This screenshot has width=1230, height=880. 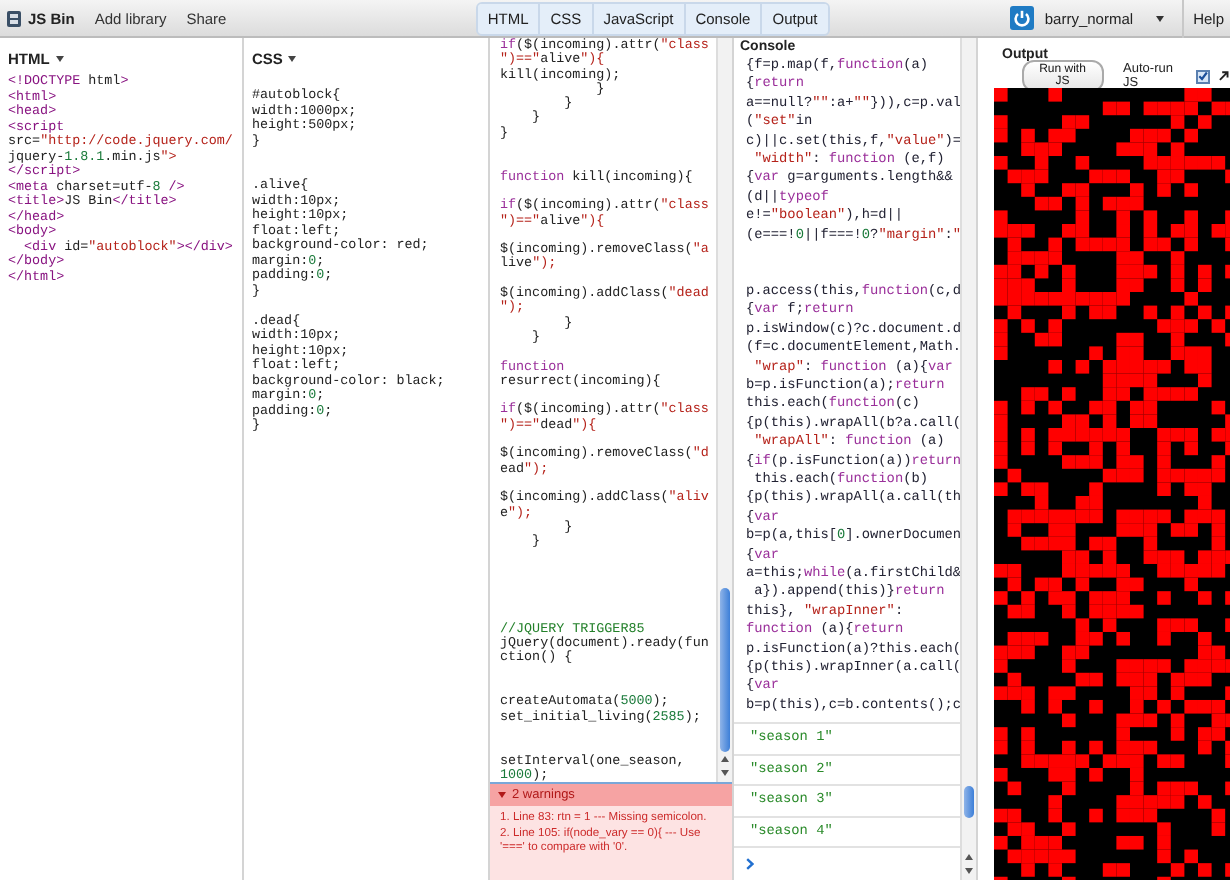 What do you see at coordinates (1022, 18) in the screenshot?
I see `power-icon` at bounding box center [1022, 18].